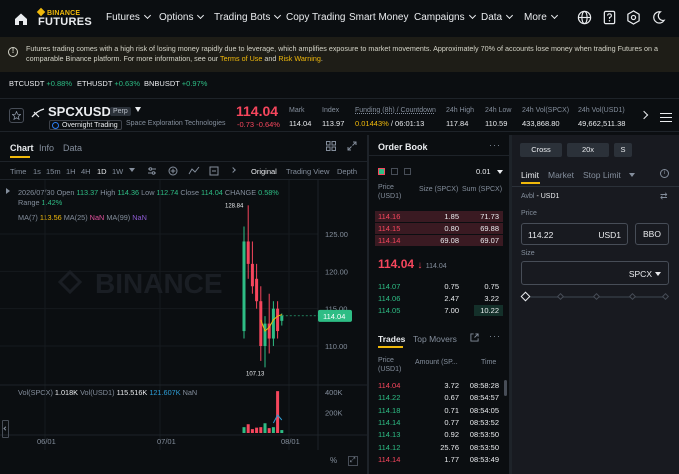 This screenshot has width=679, height=474. What do you see at coordinates (434, 298) in the screenshot?
I see `bid-row: 114.06 2.47 3.22` at bounding box center [434, 298].